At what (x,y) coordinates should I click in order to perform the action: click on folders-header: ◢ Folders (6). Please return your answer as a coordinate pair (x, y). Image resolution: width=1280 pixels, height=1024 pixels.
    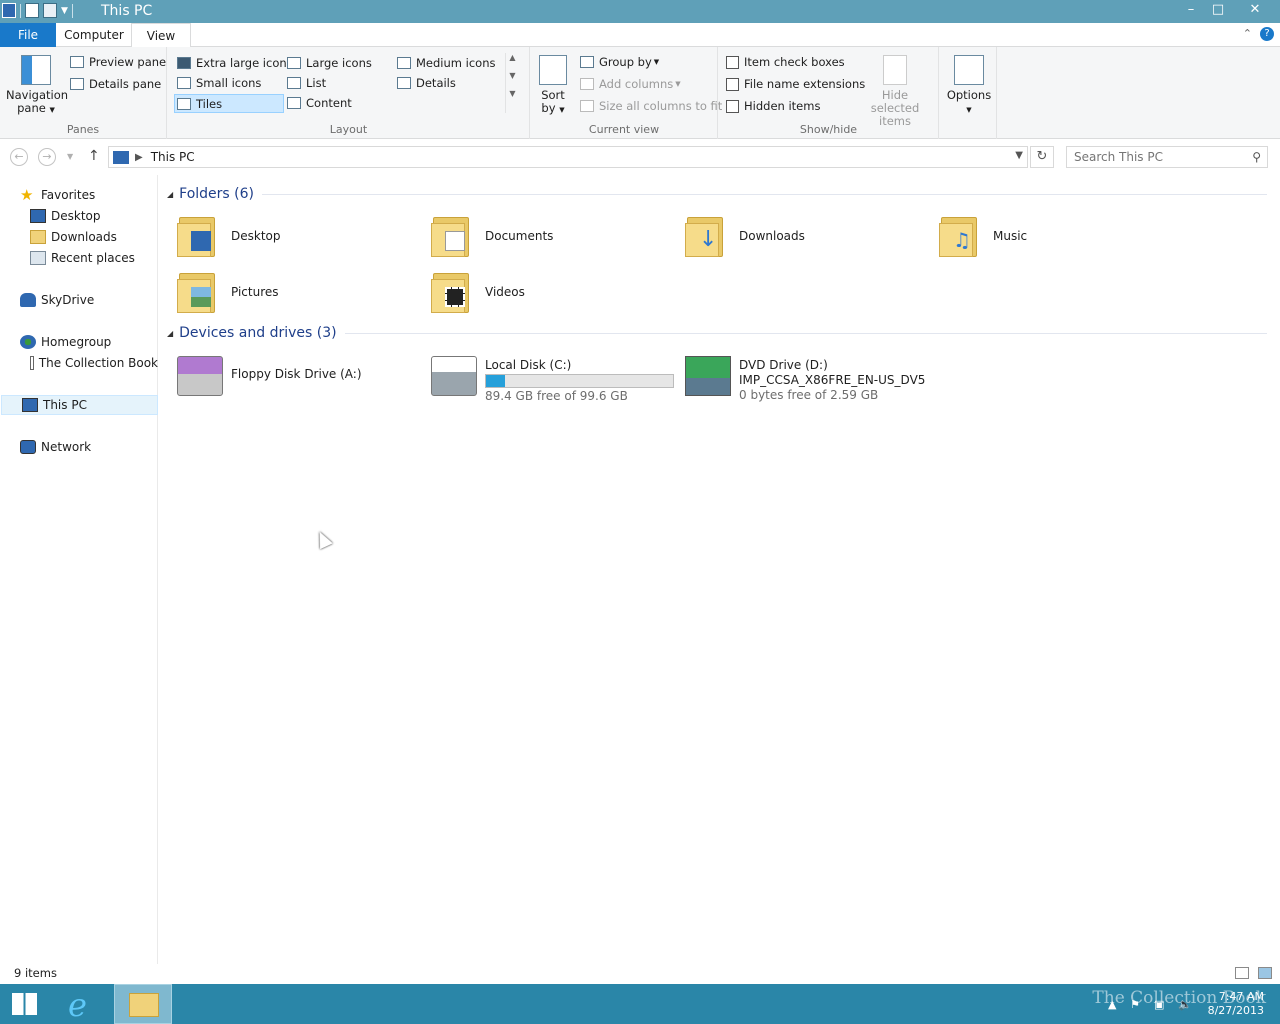
    Looking at the image, I should click on (717, 194).